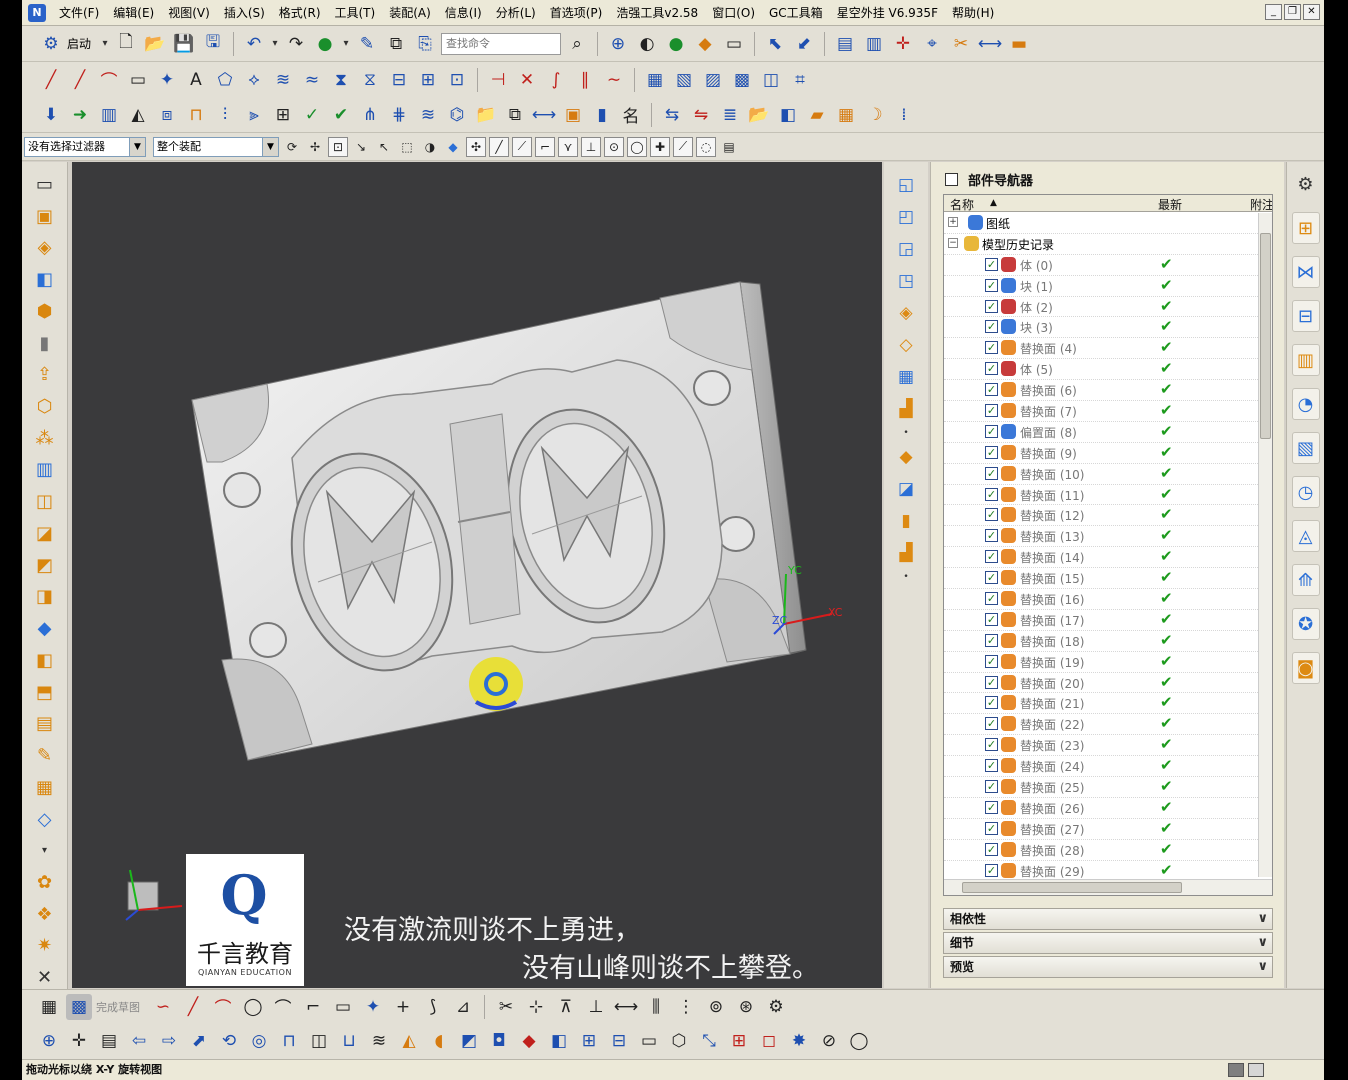 The height and width of the screenshot is (1080, 1348). Describe the element at coordinates (79, 43) in the screenshot. I see `start-button-label: 启动` at that location.